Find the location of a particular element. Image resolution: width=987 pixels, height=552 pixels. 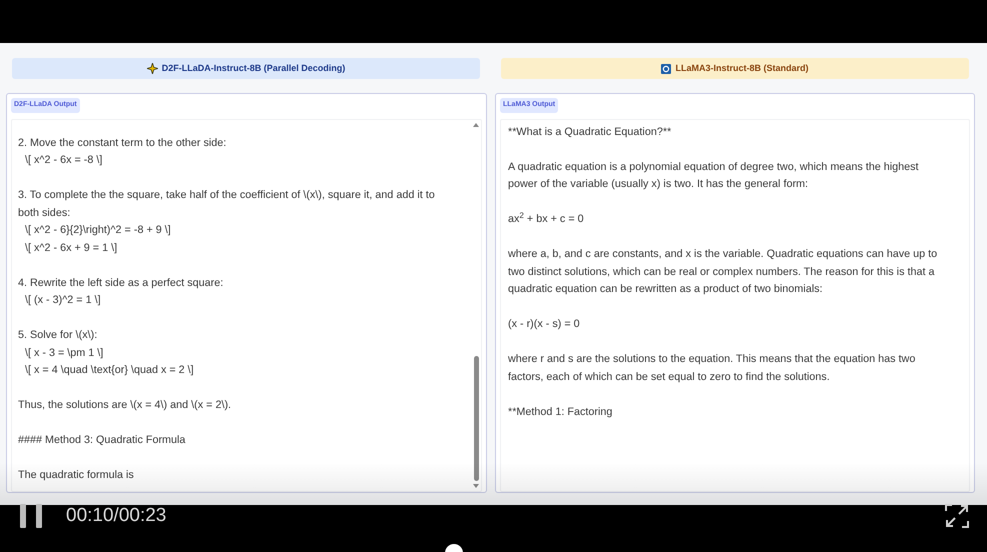

model-header: LLaMA3-Instruct-8B (Standard) is located at coordinates (735, 68).